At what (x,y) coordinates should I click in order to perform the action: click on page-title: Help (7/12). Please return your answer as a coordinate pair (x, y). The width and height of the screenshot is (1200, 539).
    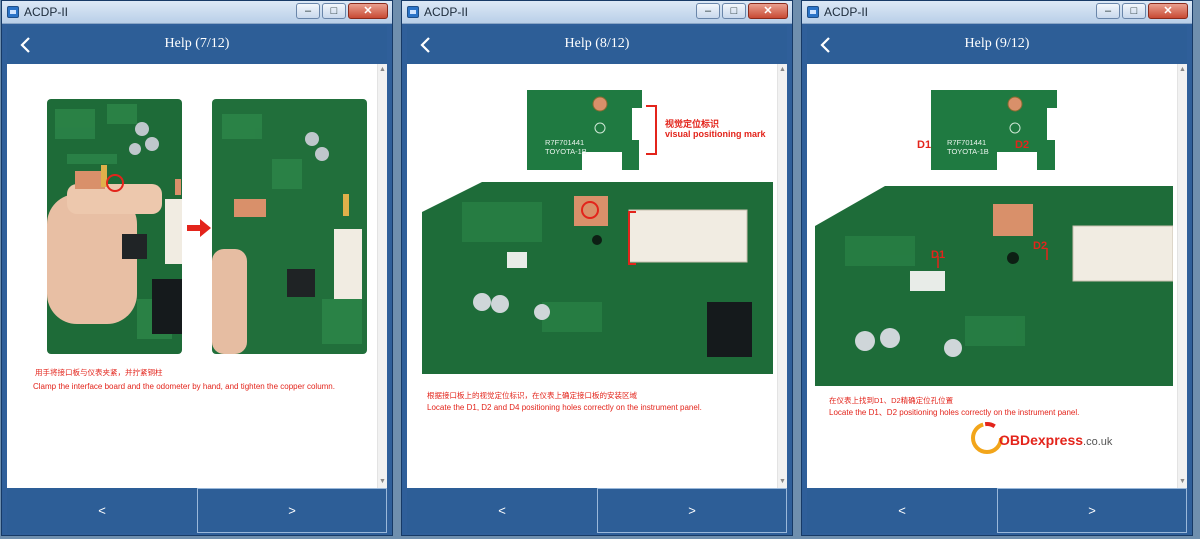
    Looking at the image, I should click on (197, 43).